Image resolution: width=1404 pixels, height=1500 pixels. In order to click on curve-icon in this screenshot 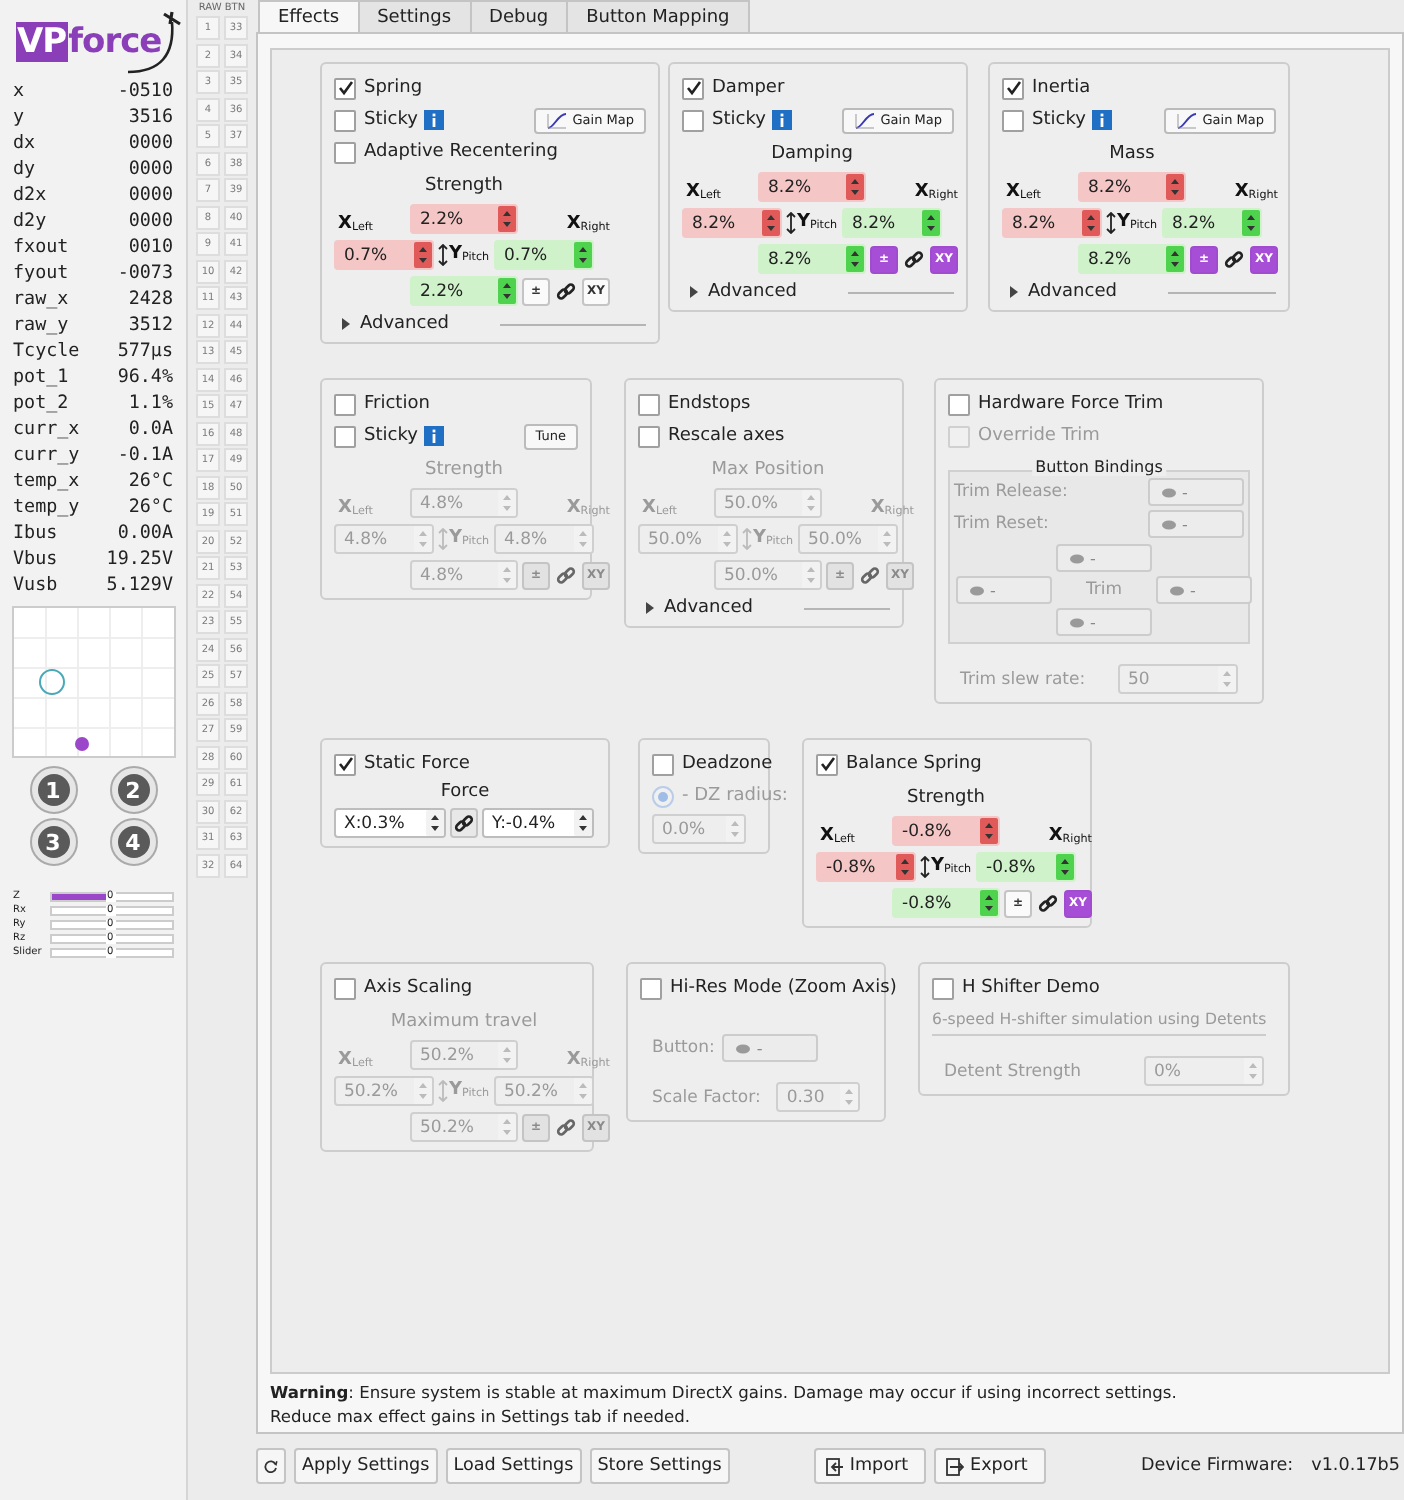, I will do `click(1187, 120)`.